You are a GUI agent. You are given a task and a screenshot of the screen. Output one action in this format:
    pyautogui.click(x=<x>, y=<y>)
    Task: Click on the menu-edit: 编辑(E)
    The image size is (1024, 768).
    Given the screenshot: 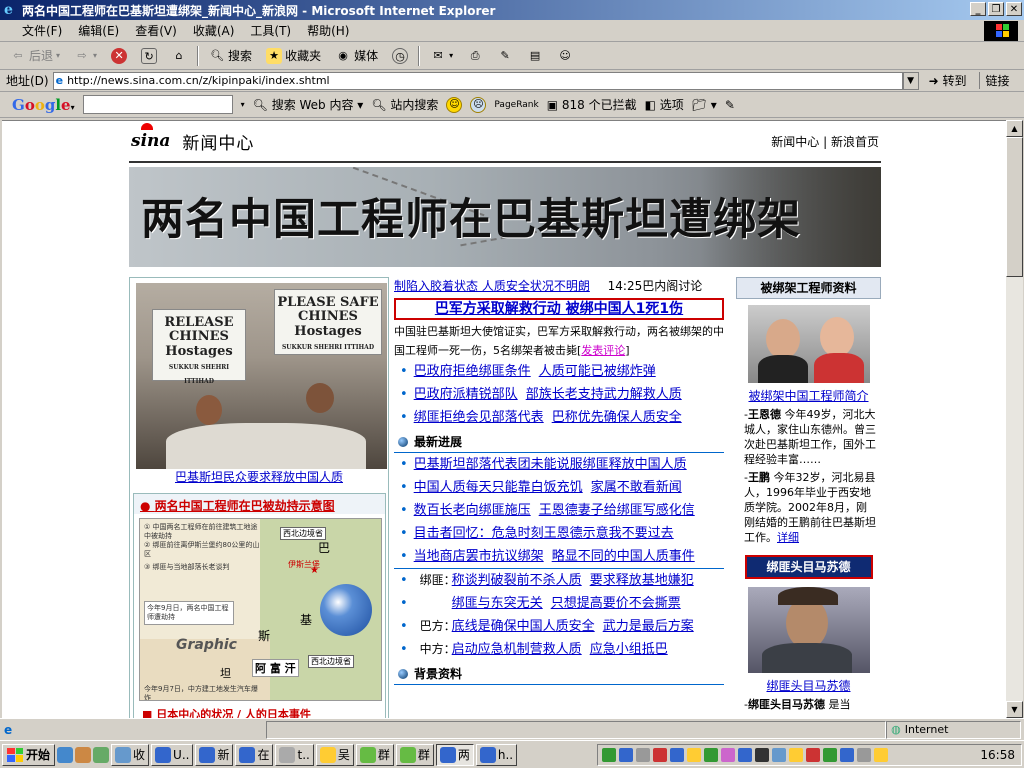 What is the action you would take?
    pyautogui.click(x=98, y=30)
    